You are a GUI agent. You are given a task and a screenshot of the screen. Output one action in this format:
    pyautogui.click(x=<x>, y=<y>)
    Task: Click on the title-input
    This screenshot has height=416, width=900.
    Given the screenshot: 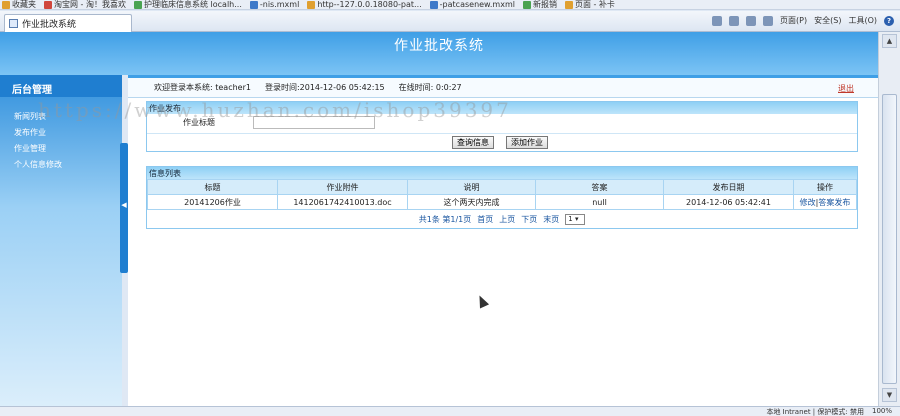 What is the action you would take?
    pyautogui.click(x=314, y=122)
    